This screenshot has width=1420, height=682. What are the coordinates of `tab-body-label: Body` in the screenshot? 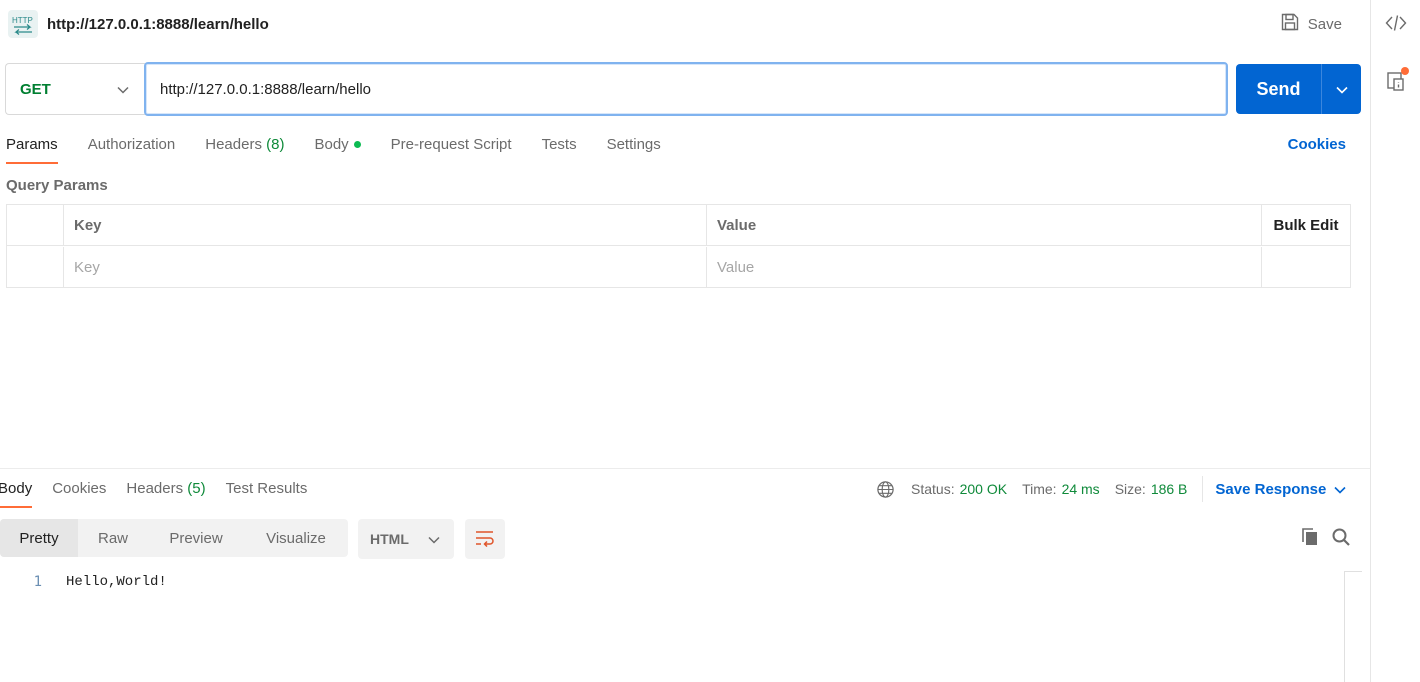 It's located at (331, 144).